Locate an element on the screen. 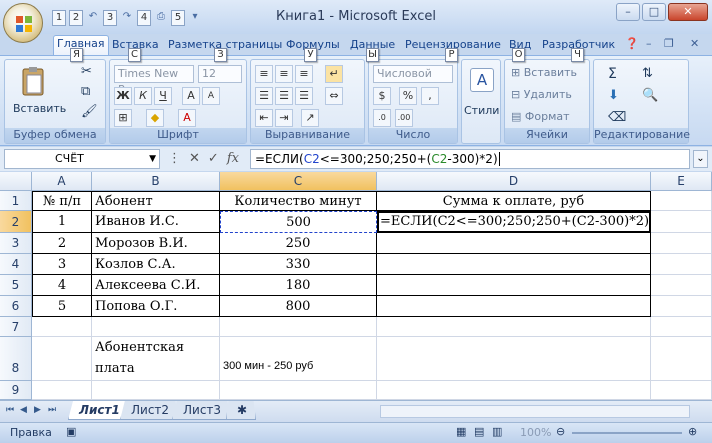  orientation-icon: ↗ is located at coordinates (310, 118).